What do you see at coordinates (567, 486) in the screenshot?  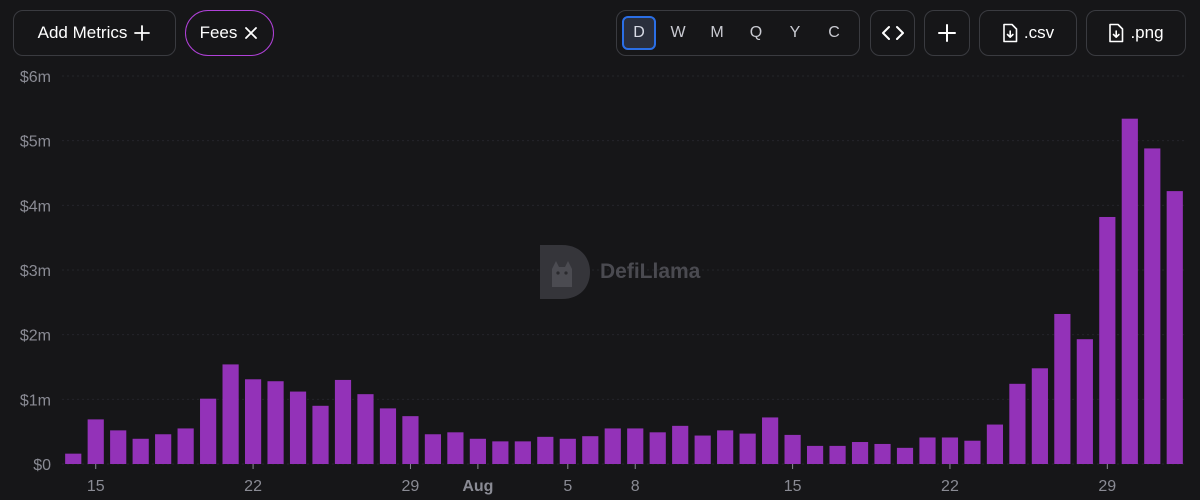 I see `x-tick-label: 5` at bounding box center [567, 486].